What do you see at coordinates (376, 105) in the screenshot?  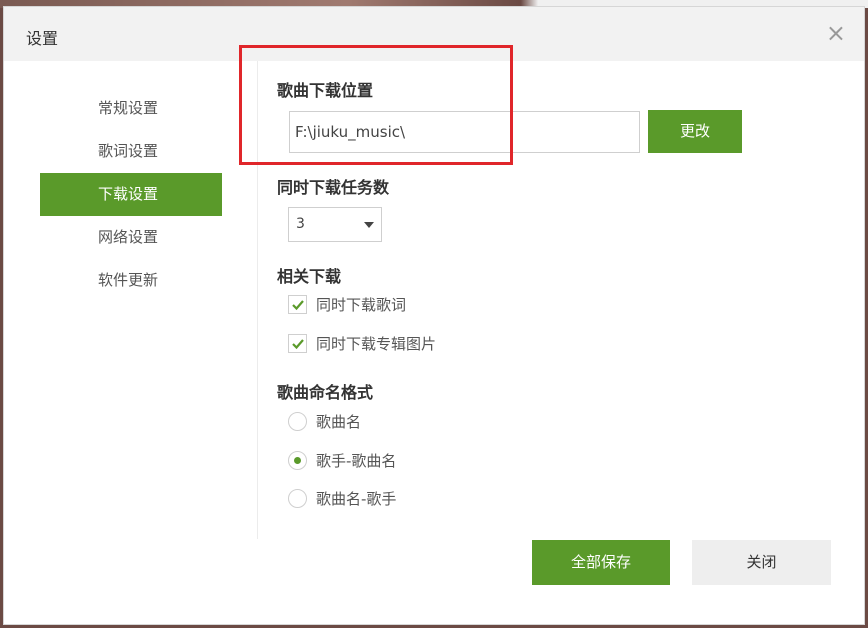 I see `highlight-box` at bounding box center [376, 105].